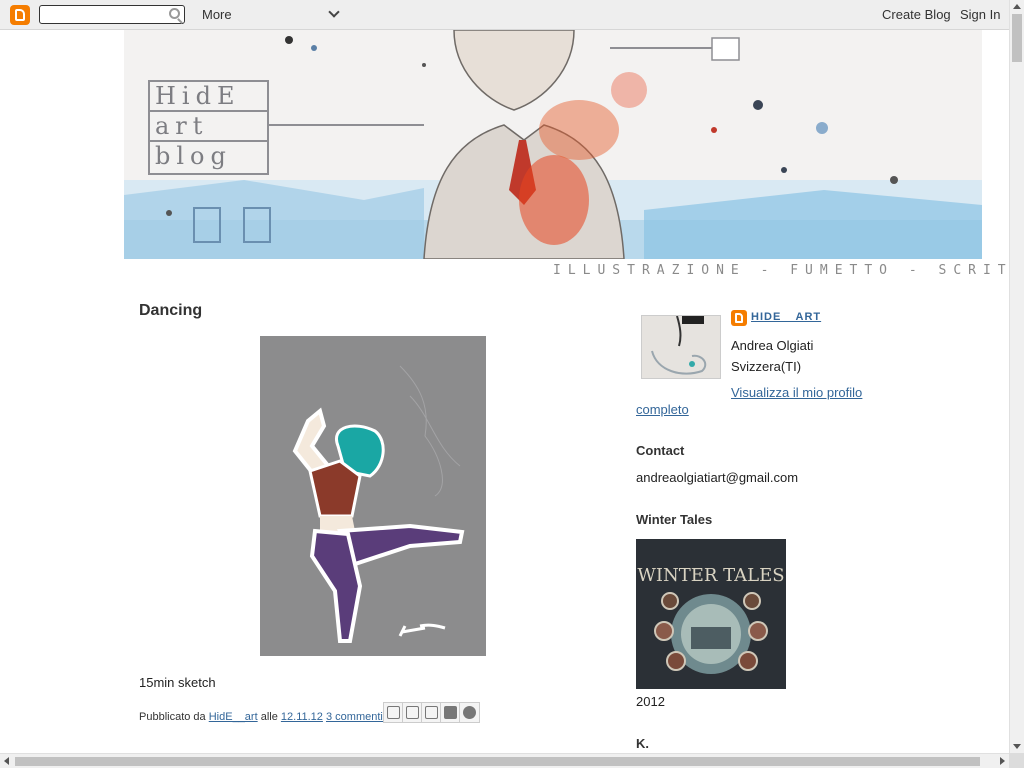 This screenshot has height=768, width=1024. What do you see at coordinates (717, 477) in the screenshot?
I see `contact-email: andreaolgiatiart@gmail.com` at bounding box center [717, 477].